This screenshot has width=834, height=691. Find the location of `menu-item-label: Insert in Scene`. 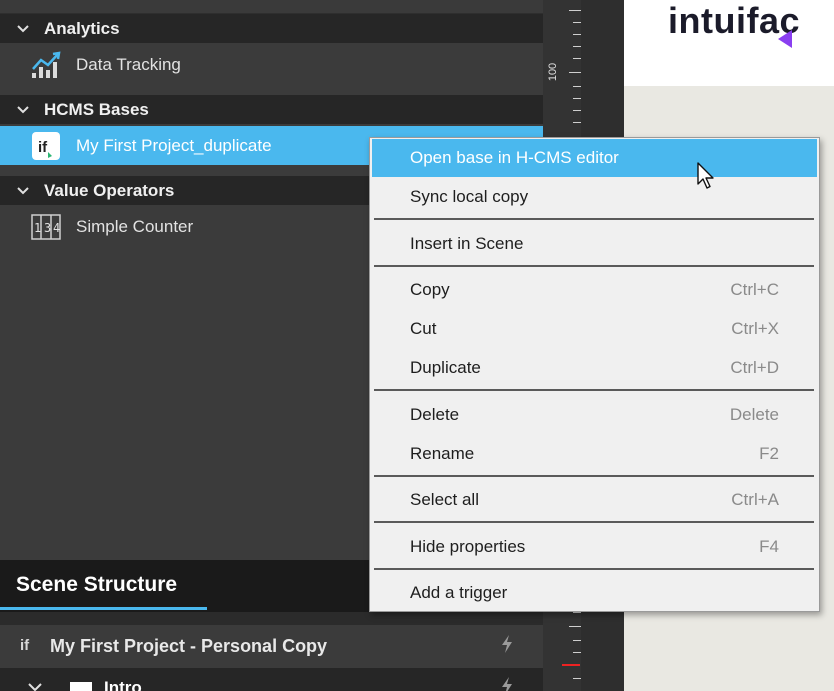

menu-item-label: Insert in Scene is located at coordinates (467, 243).